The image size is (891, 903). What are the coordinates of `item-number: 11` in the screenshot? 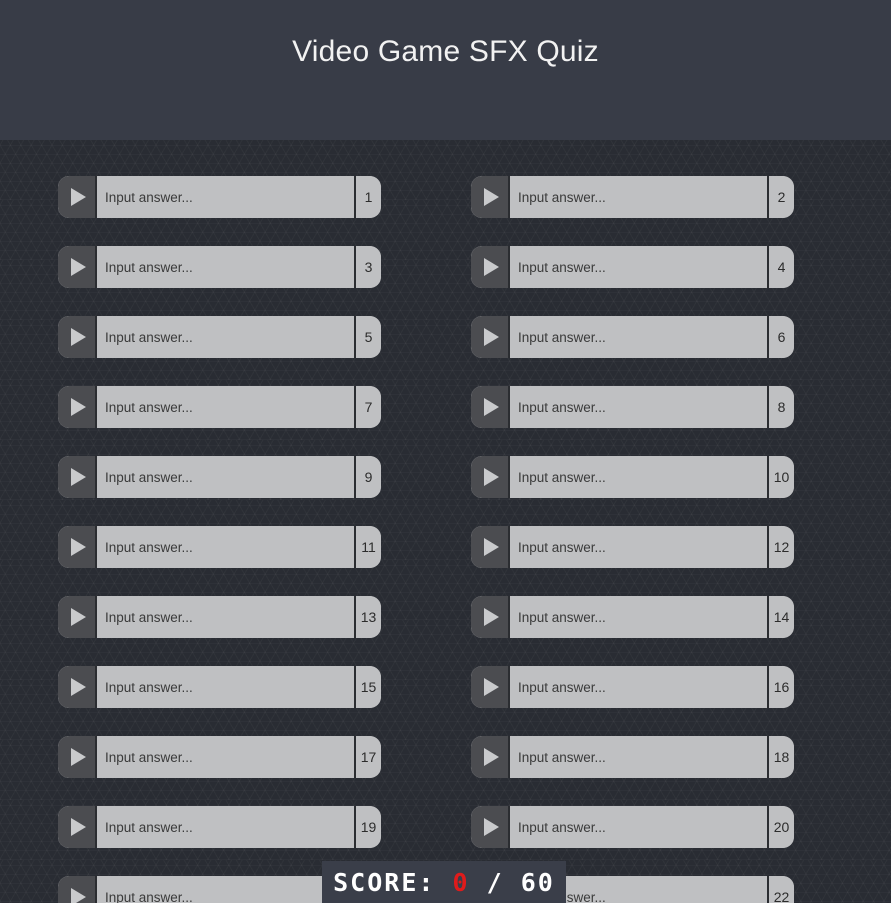 It's located at (367, 547).